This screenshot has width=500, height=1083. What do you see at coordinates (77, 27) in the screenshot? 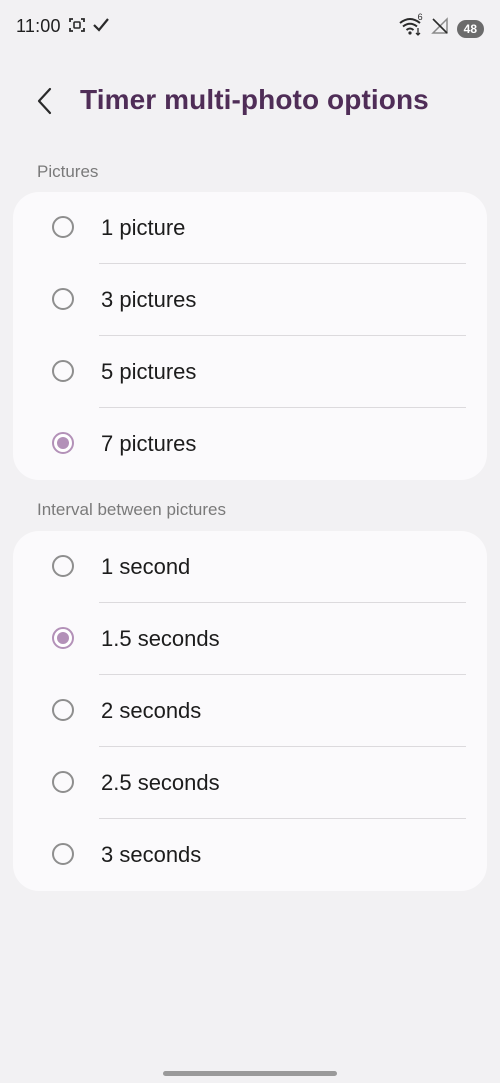
I see `screenshot-icon` at bounding box center [77, 27].